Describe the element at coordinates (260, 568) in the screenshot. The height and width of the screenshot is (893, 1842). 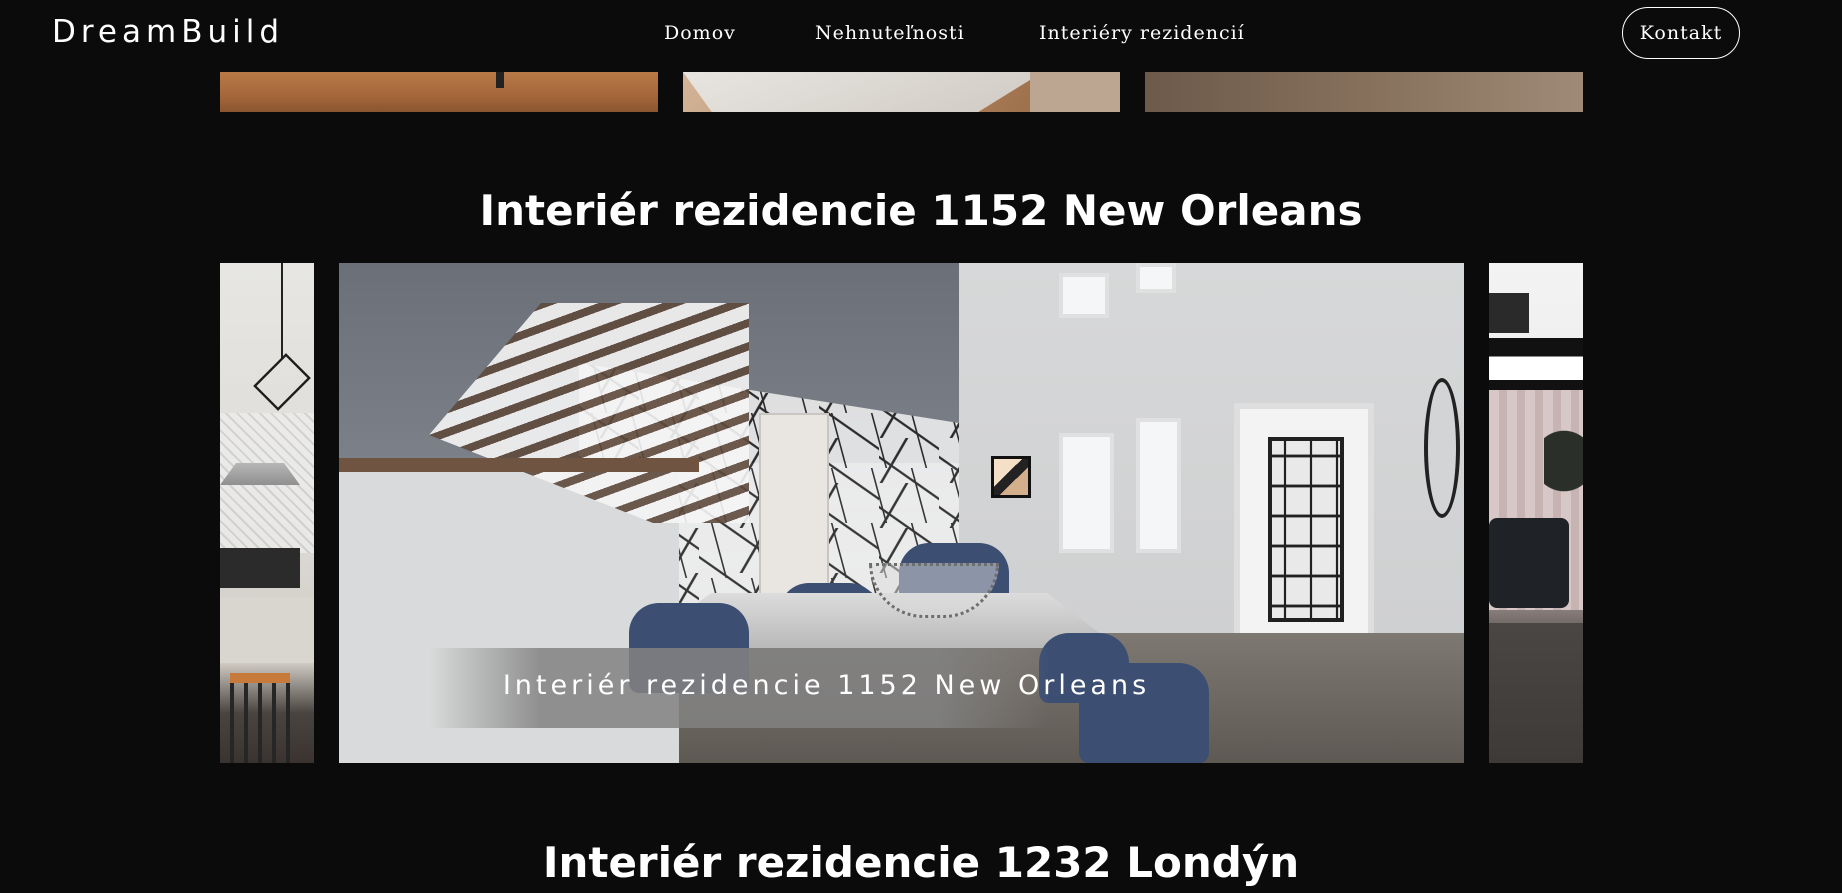
I see `stove` at that location.